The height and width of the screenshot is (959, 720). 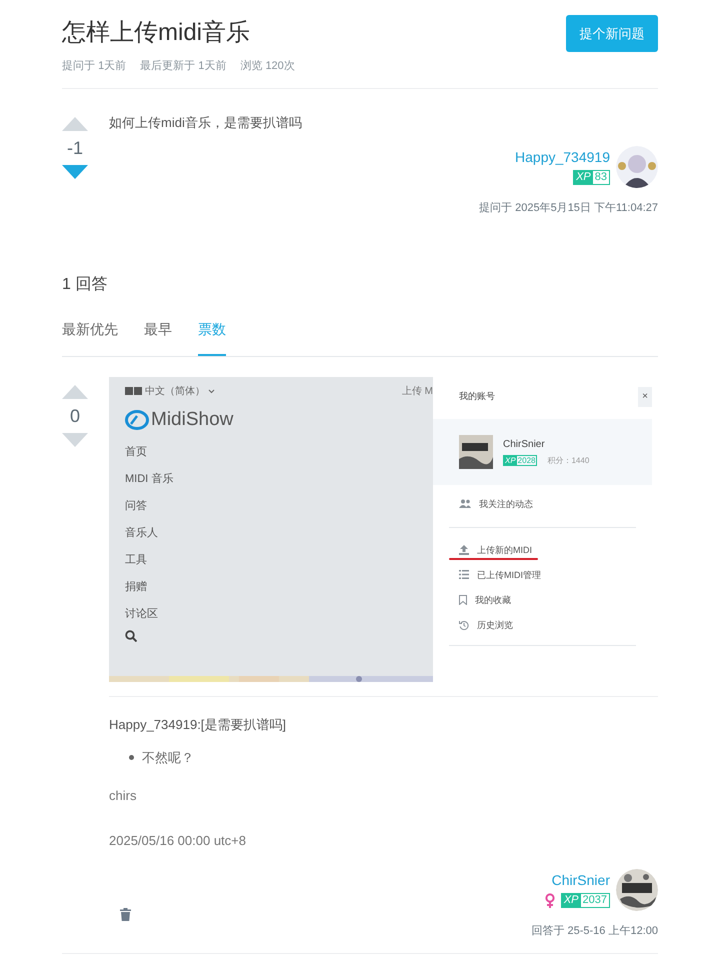 I want to click on date-text: 2025/05/16 00:00 utc+8, so click(x=178, y=841).